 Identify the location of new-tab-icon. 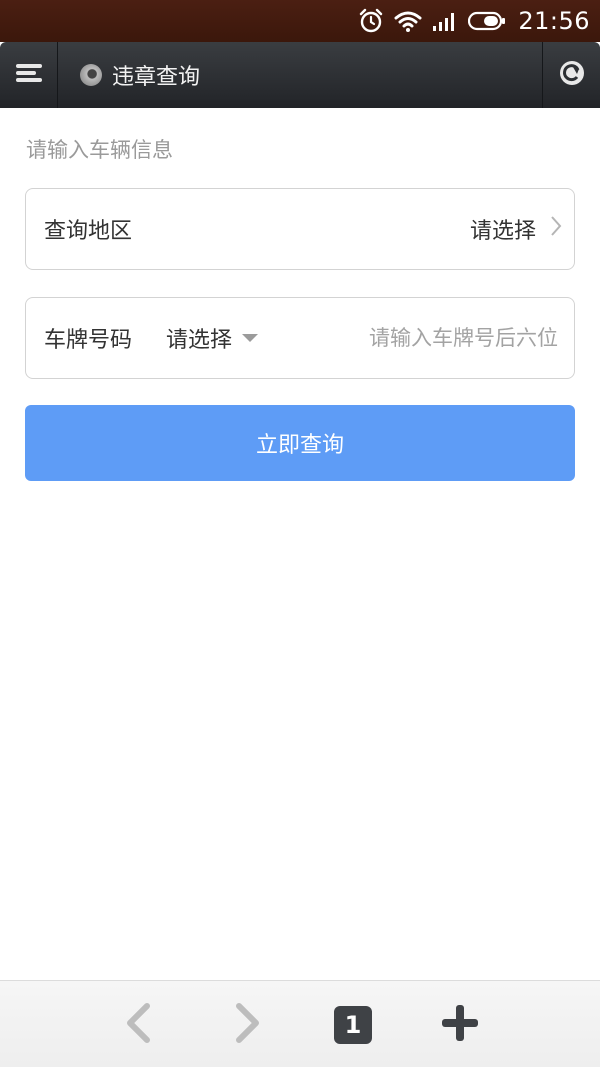
(460, 1025).